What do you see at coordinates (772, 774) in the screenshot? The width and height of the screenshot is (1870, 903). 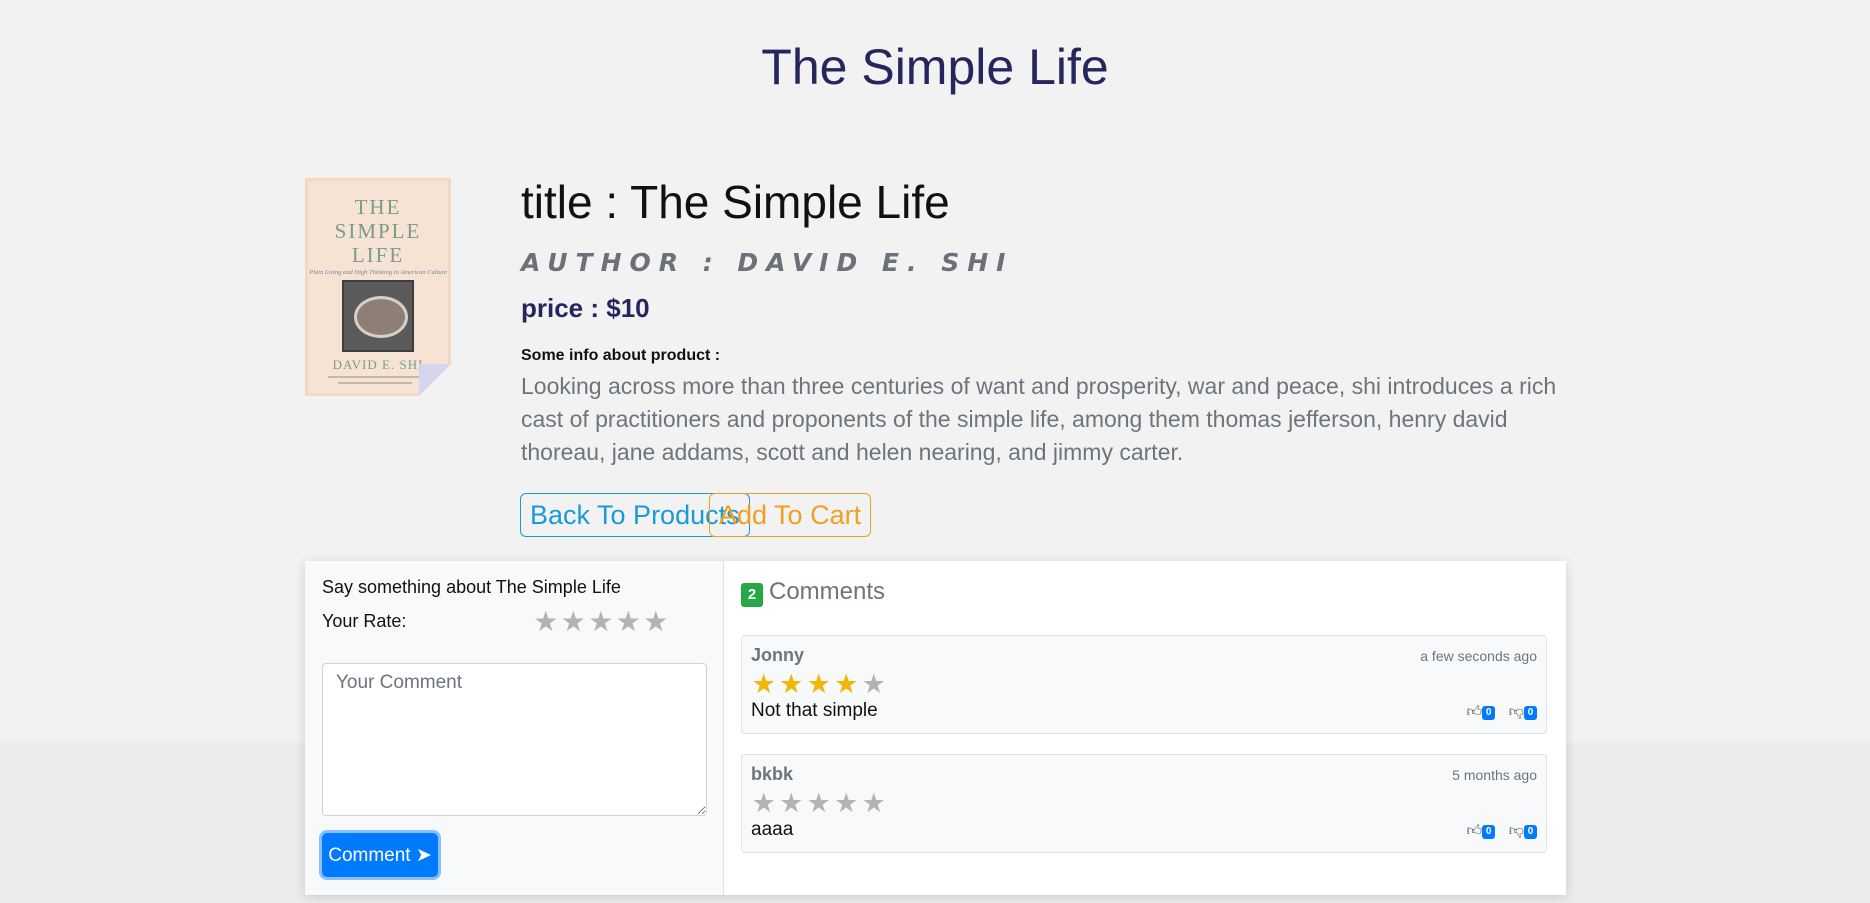 I see `comment-user: bkbk` at bounding box center [772, 774].